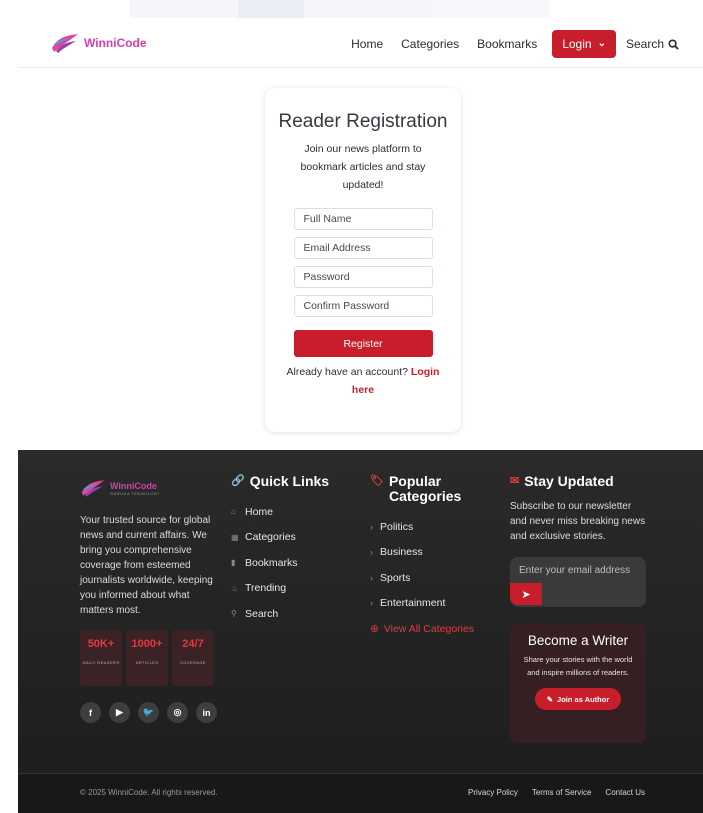 Image resolution: width=703 pixels, height=813 pixels. What do you see at coordinates (397, 526) in the screenshot?
I see `category-label: Politics` at bounding box center [397, 526].